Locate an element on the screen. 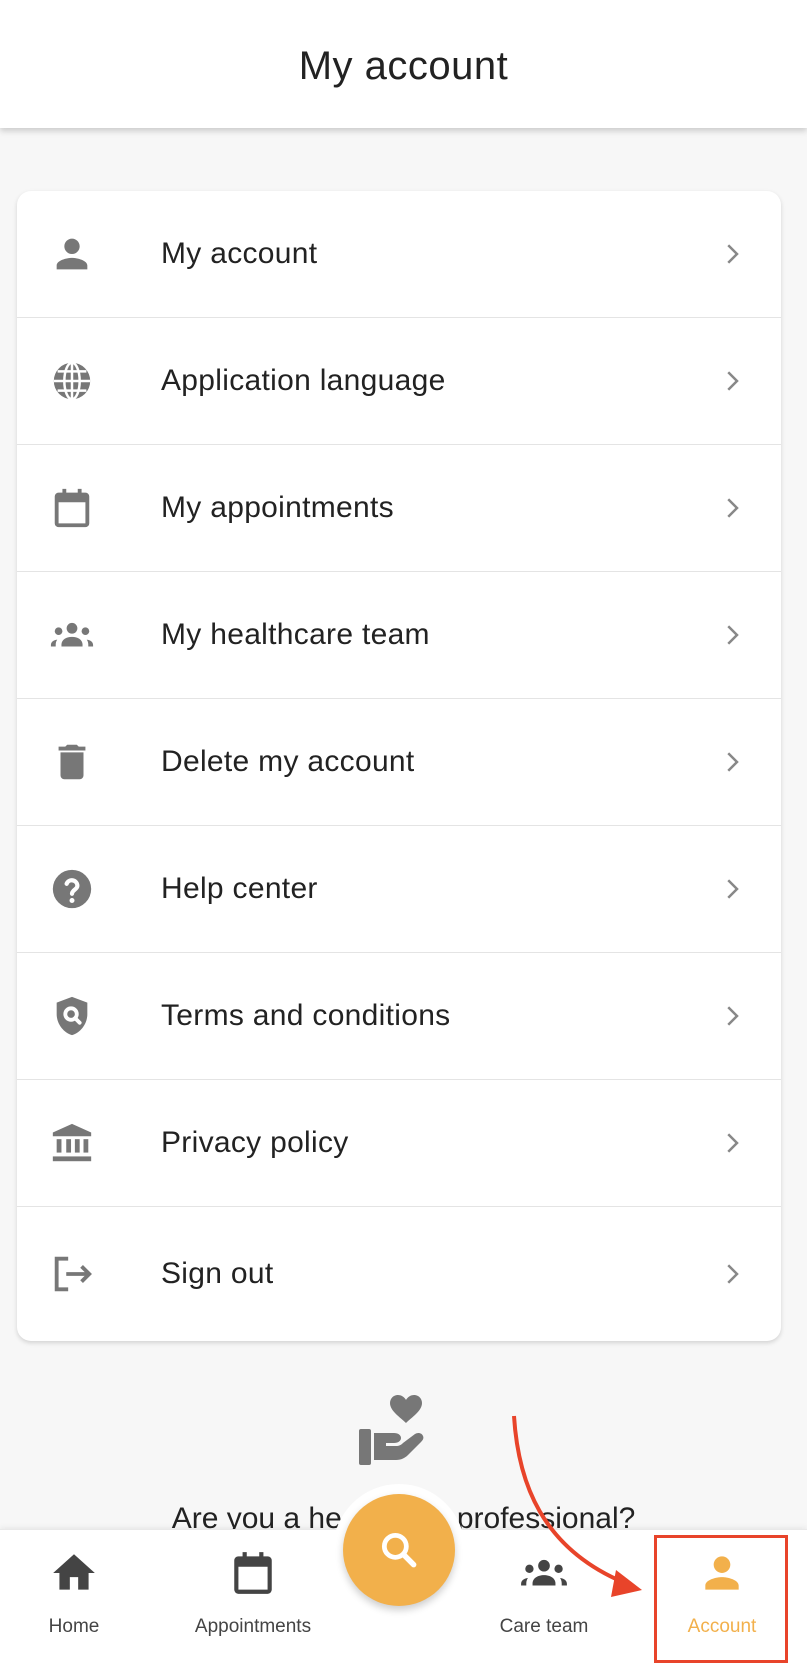  menu-item-label: Sign out is located at coordinates (217, 1273).